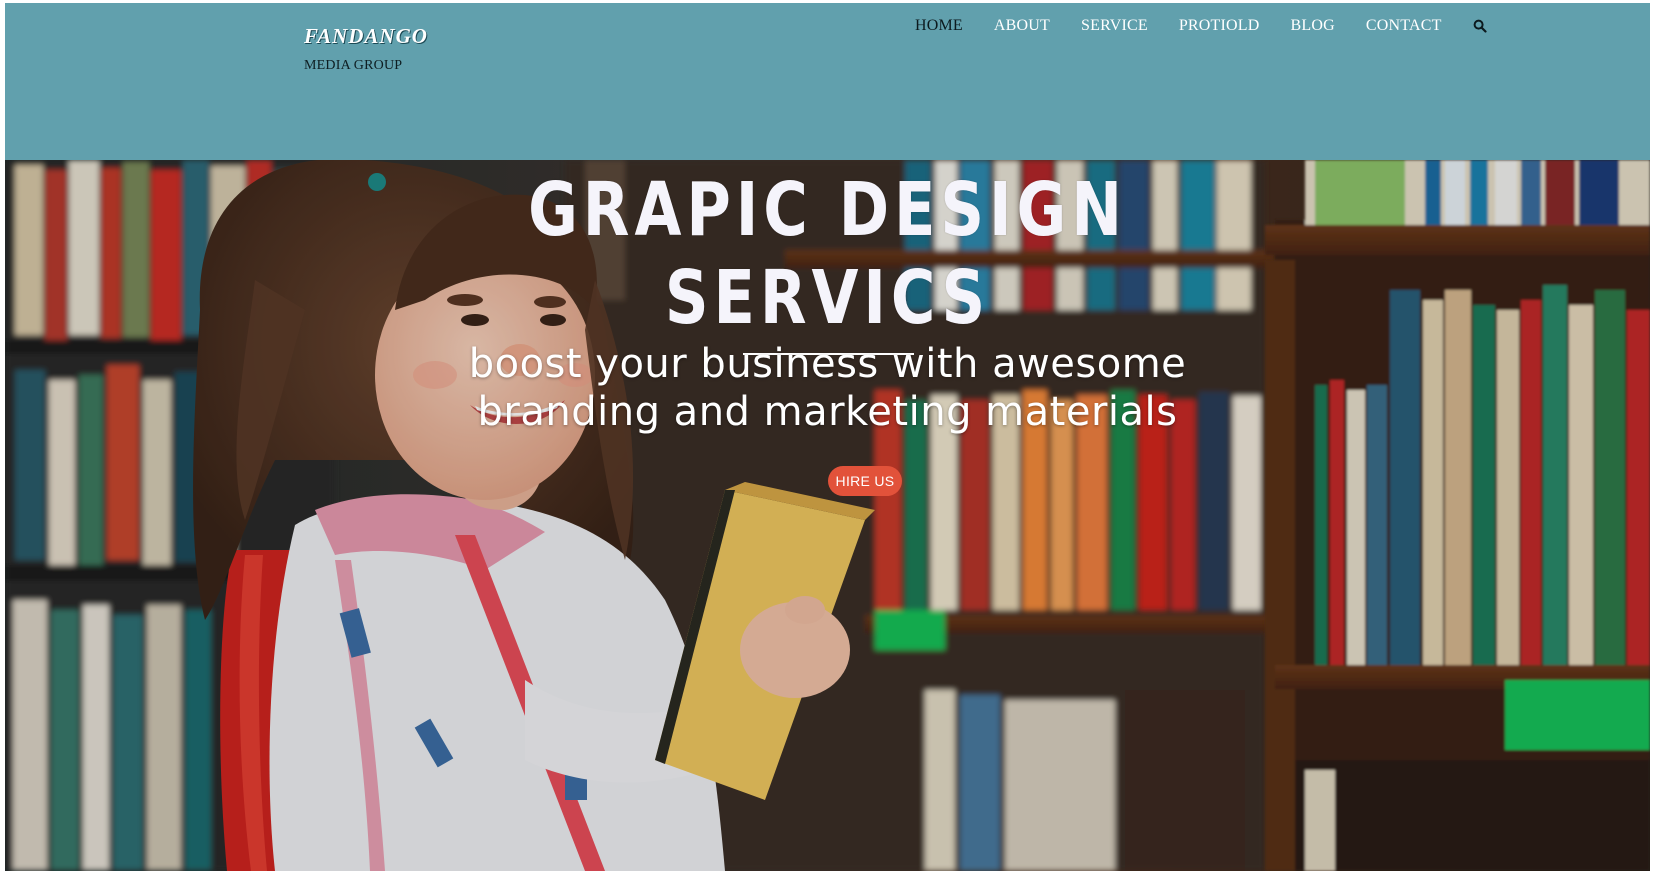 The height and width of the screenshot is (871, 1655). I want to click on main-nav: HOME ABOUT SERVICE PROTIOLD BLOG CONTACT, so click(1202, 26).